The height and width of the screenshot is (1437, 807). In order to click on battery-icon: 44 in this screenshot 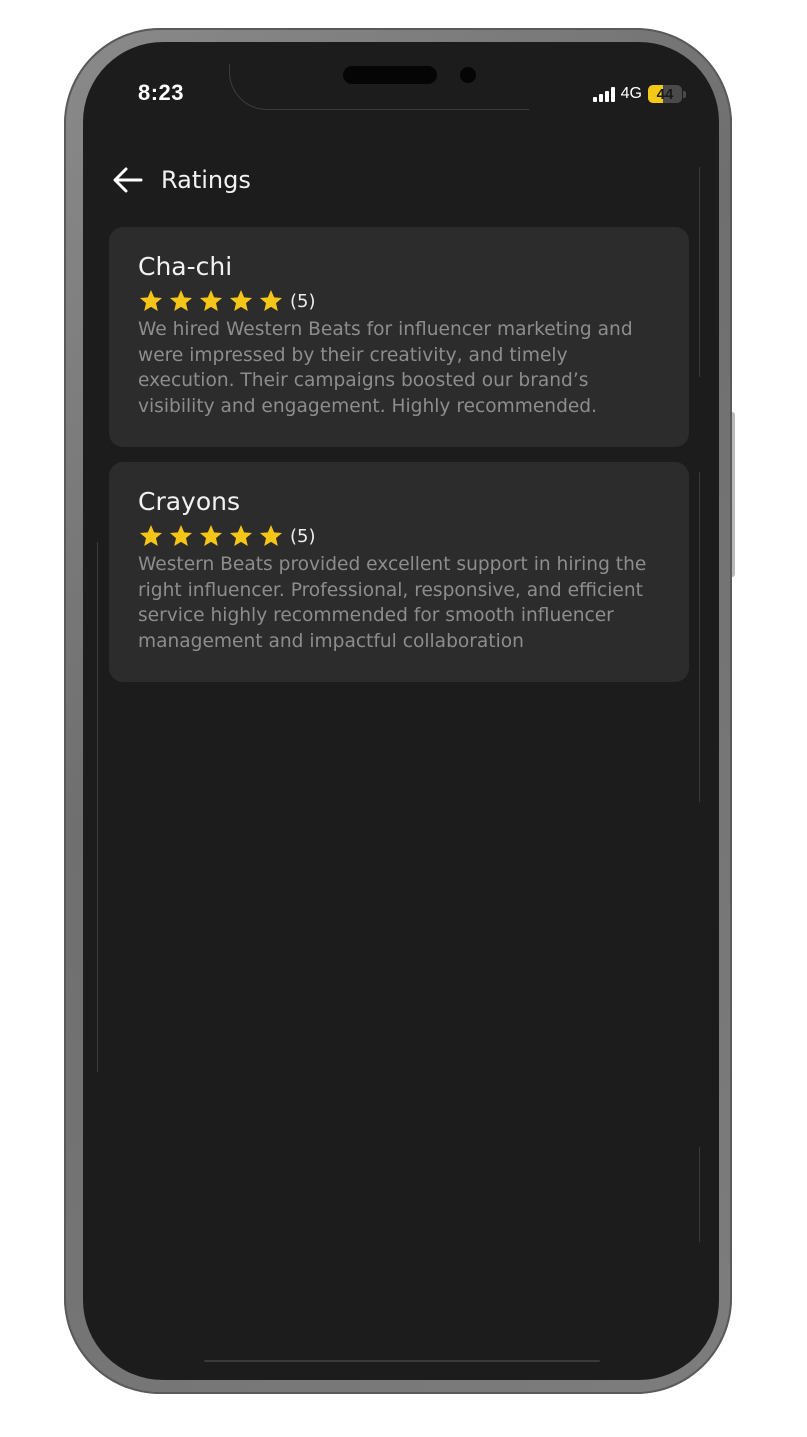, I will do `click(667, 94)`.